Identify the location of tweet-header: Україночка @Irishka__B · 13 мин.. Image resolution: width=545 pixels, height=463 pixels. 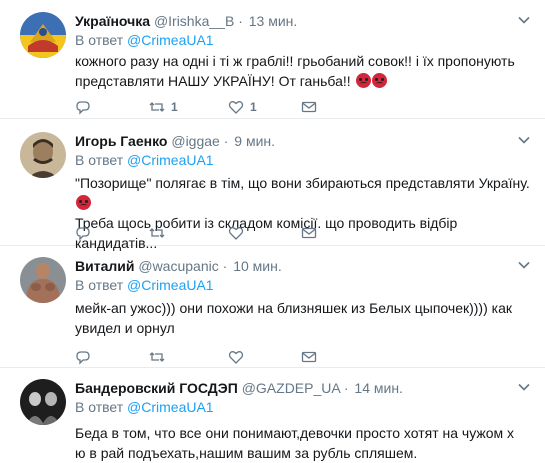
(186, 21).